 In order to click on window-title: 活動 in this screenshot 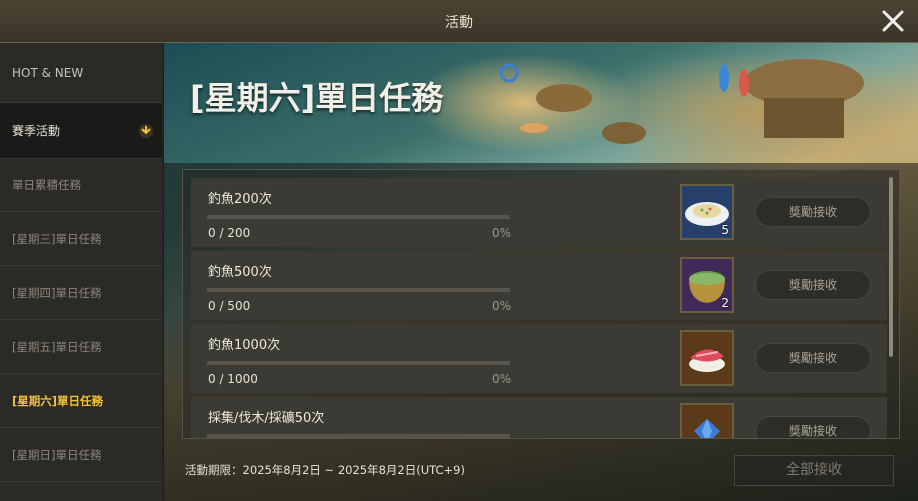, I will do `click(459, 23)`.